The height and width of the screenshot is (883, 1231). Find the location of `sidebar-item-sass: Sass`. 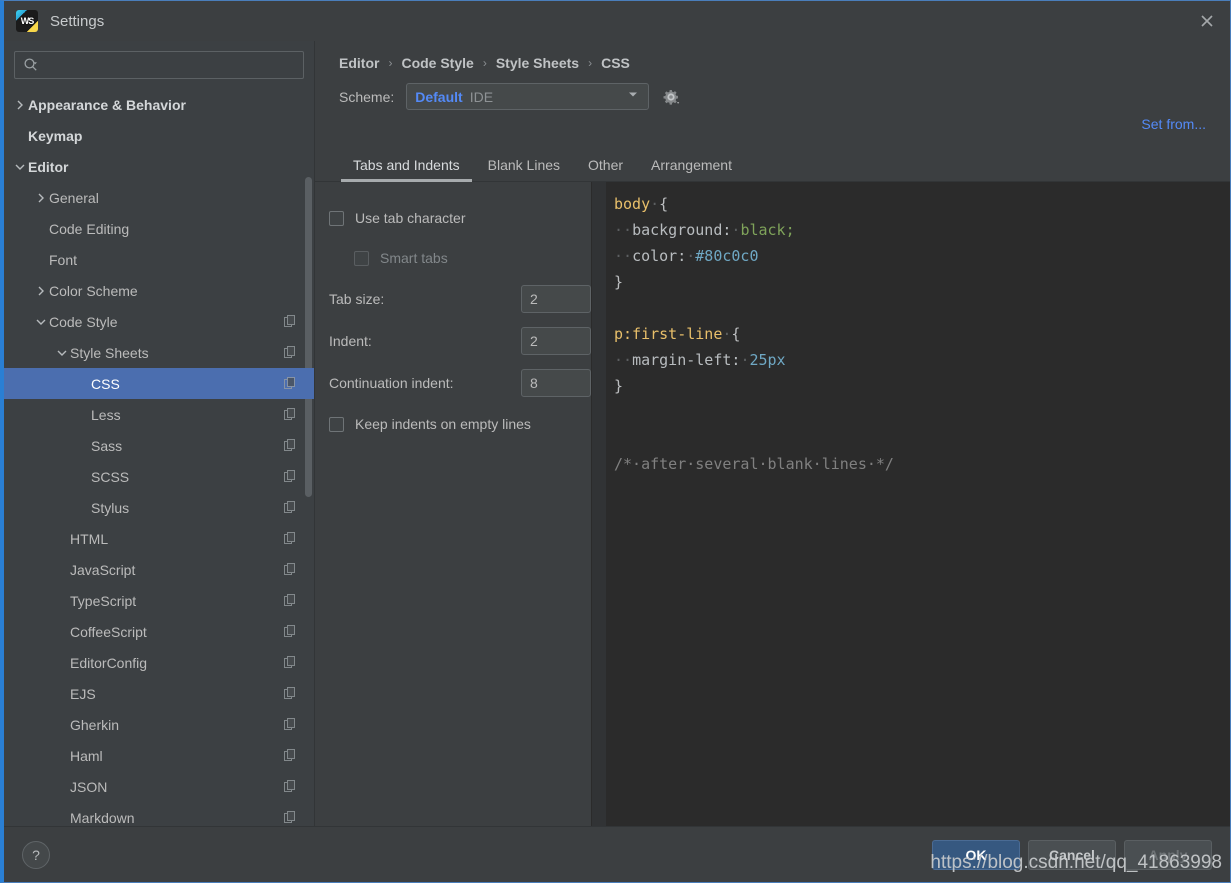

sidebar-item-sass: Sass is located at coordinates (159, 445).